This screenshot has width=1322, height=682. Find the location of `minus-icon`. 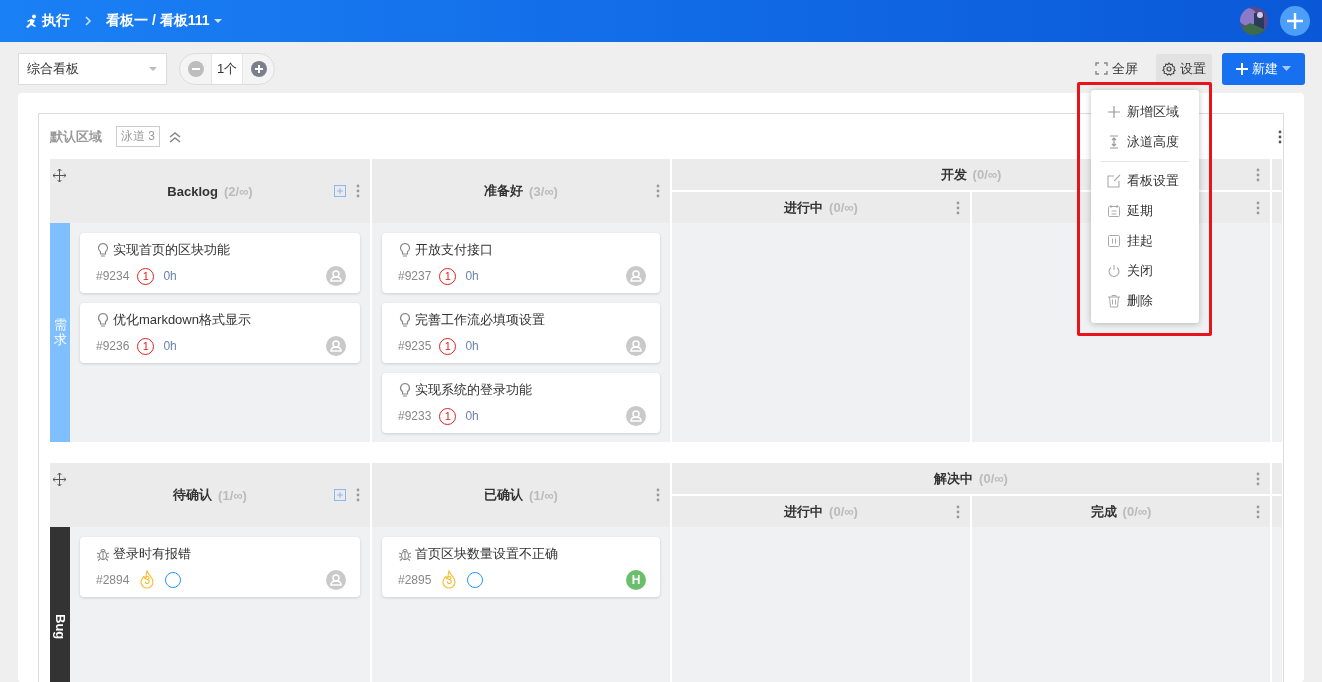

minus-icon is located at coordinates (195, 68).